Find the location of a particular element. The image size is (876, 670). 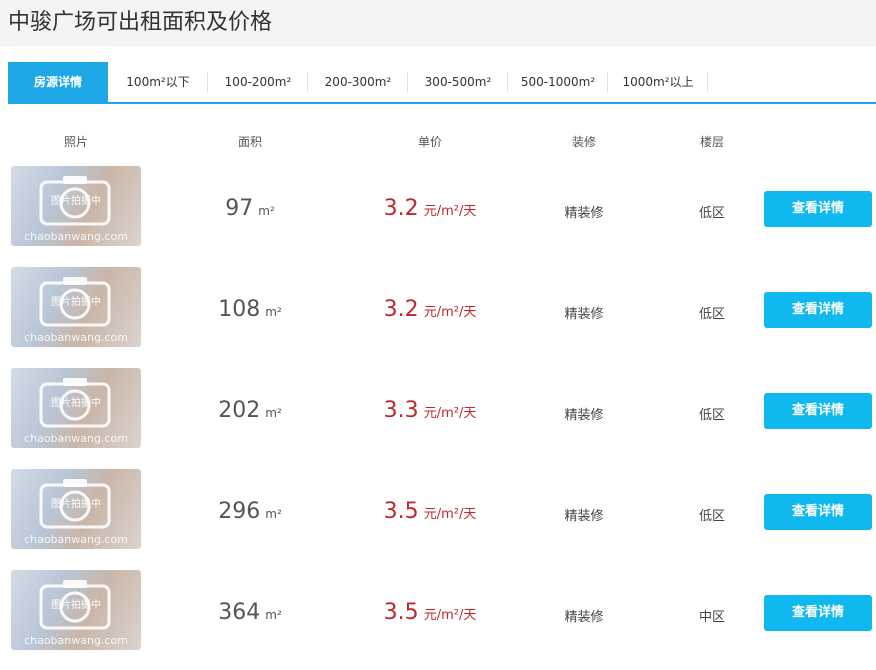

tab-300-500: 300-500m² is located at coordinates (458, 82).